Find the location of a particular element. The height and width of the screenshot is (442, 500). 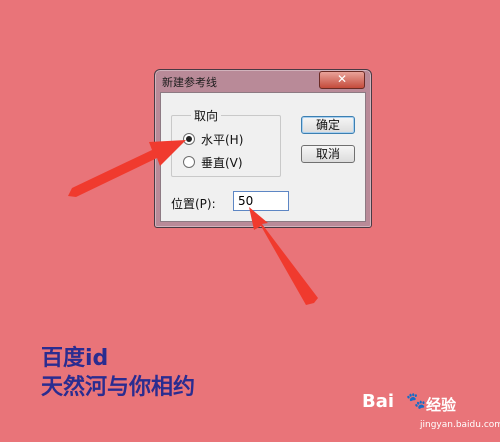

watermark-line2: 天然河与你相约 is located at coordinates (118, 387).